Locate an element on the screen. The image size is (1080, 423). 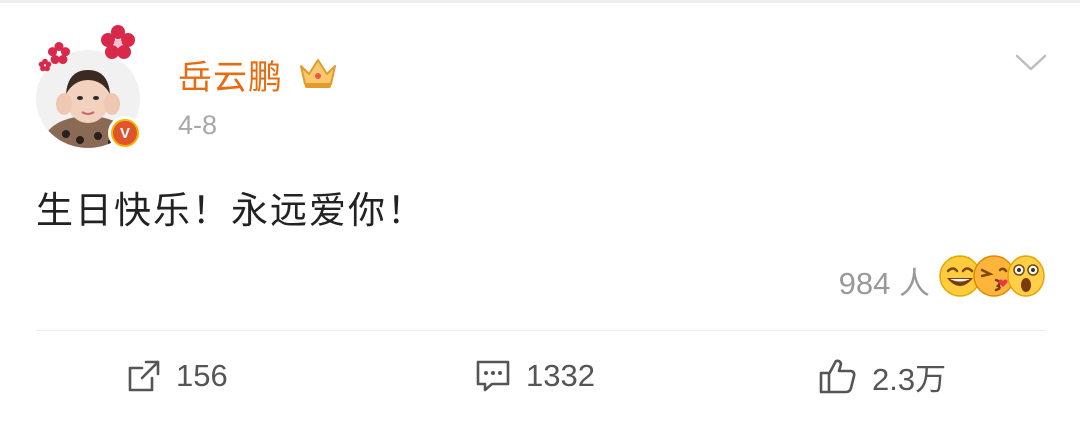
username: 岳云鹏 is located at coordinates (230, 74).